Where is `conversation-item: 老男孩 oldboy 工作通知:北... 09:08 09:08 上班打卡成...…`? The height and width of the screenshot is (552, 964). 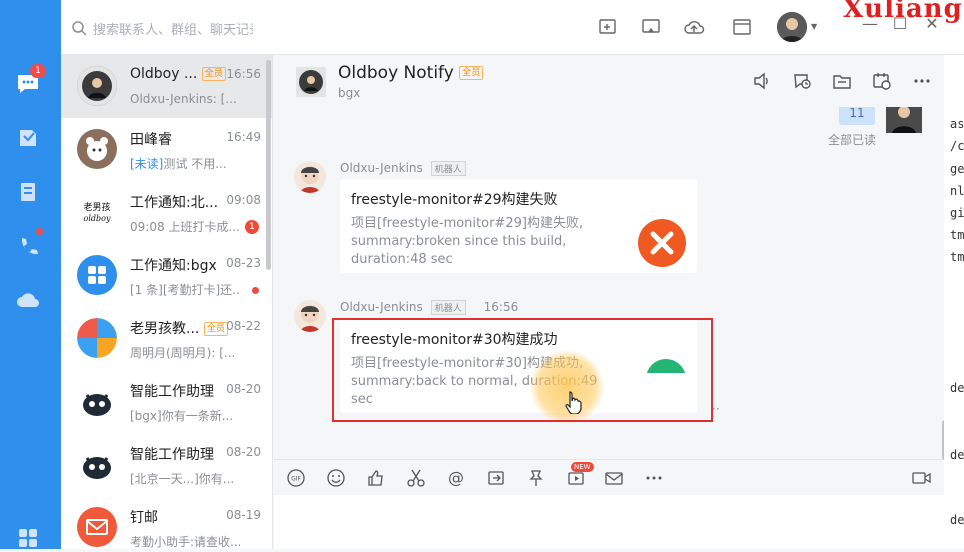 conversation-item: 老男孩 oldboy 工作通知:北... 09:08 09:08 上班打卡成...… is located at coordinates (166, 212).